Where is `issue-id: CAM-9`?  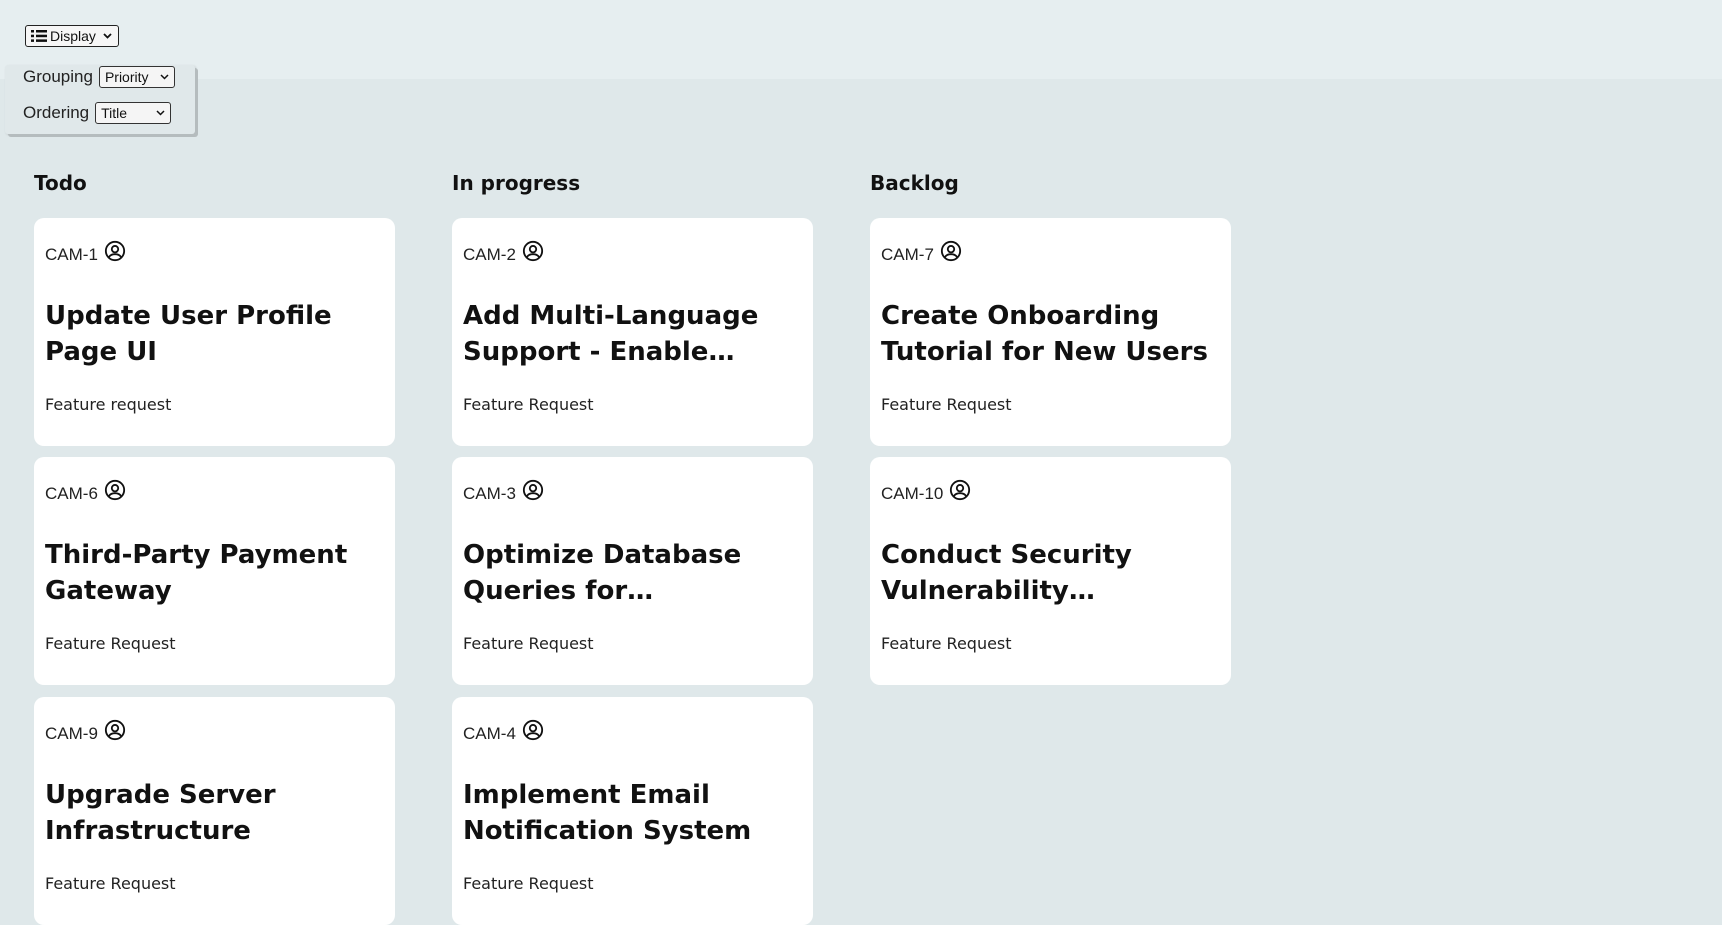 issue-id: CAM-9 is located at coordinates (71, 733).